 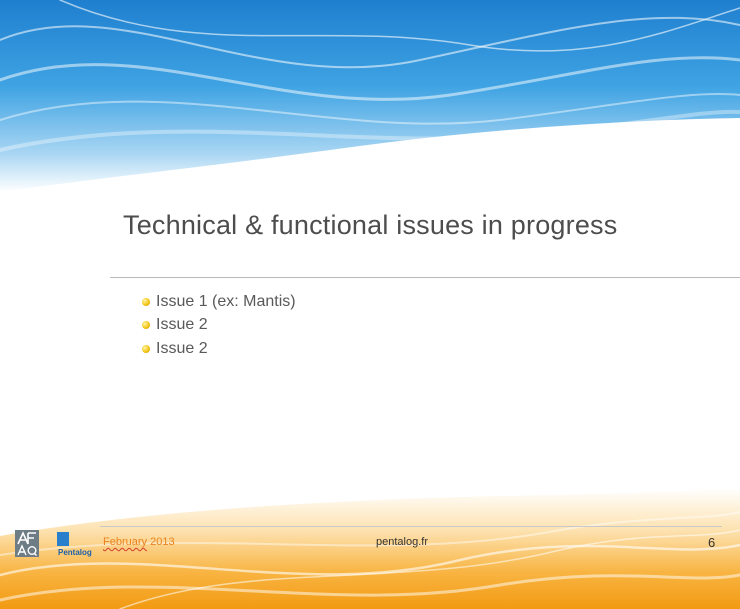 What do you see at coordinates (425, 277) in the screenshot?
I see `title-divider` at bounding box center [425, 277].